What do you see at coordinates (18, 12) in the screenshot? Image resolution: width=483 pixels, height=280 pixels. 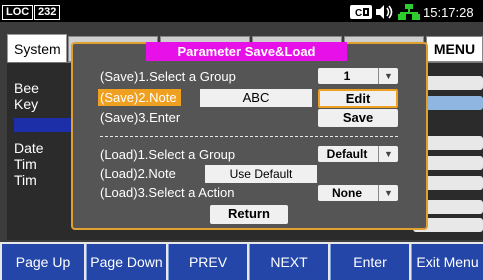 I see `remote-mode-badge: LOC` at bounding box center [18, 12].